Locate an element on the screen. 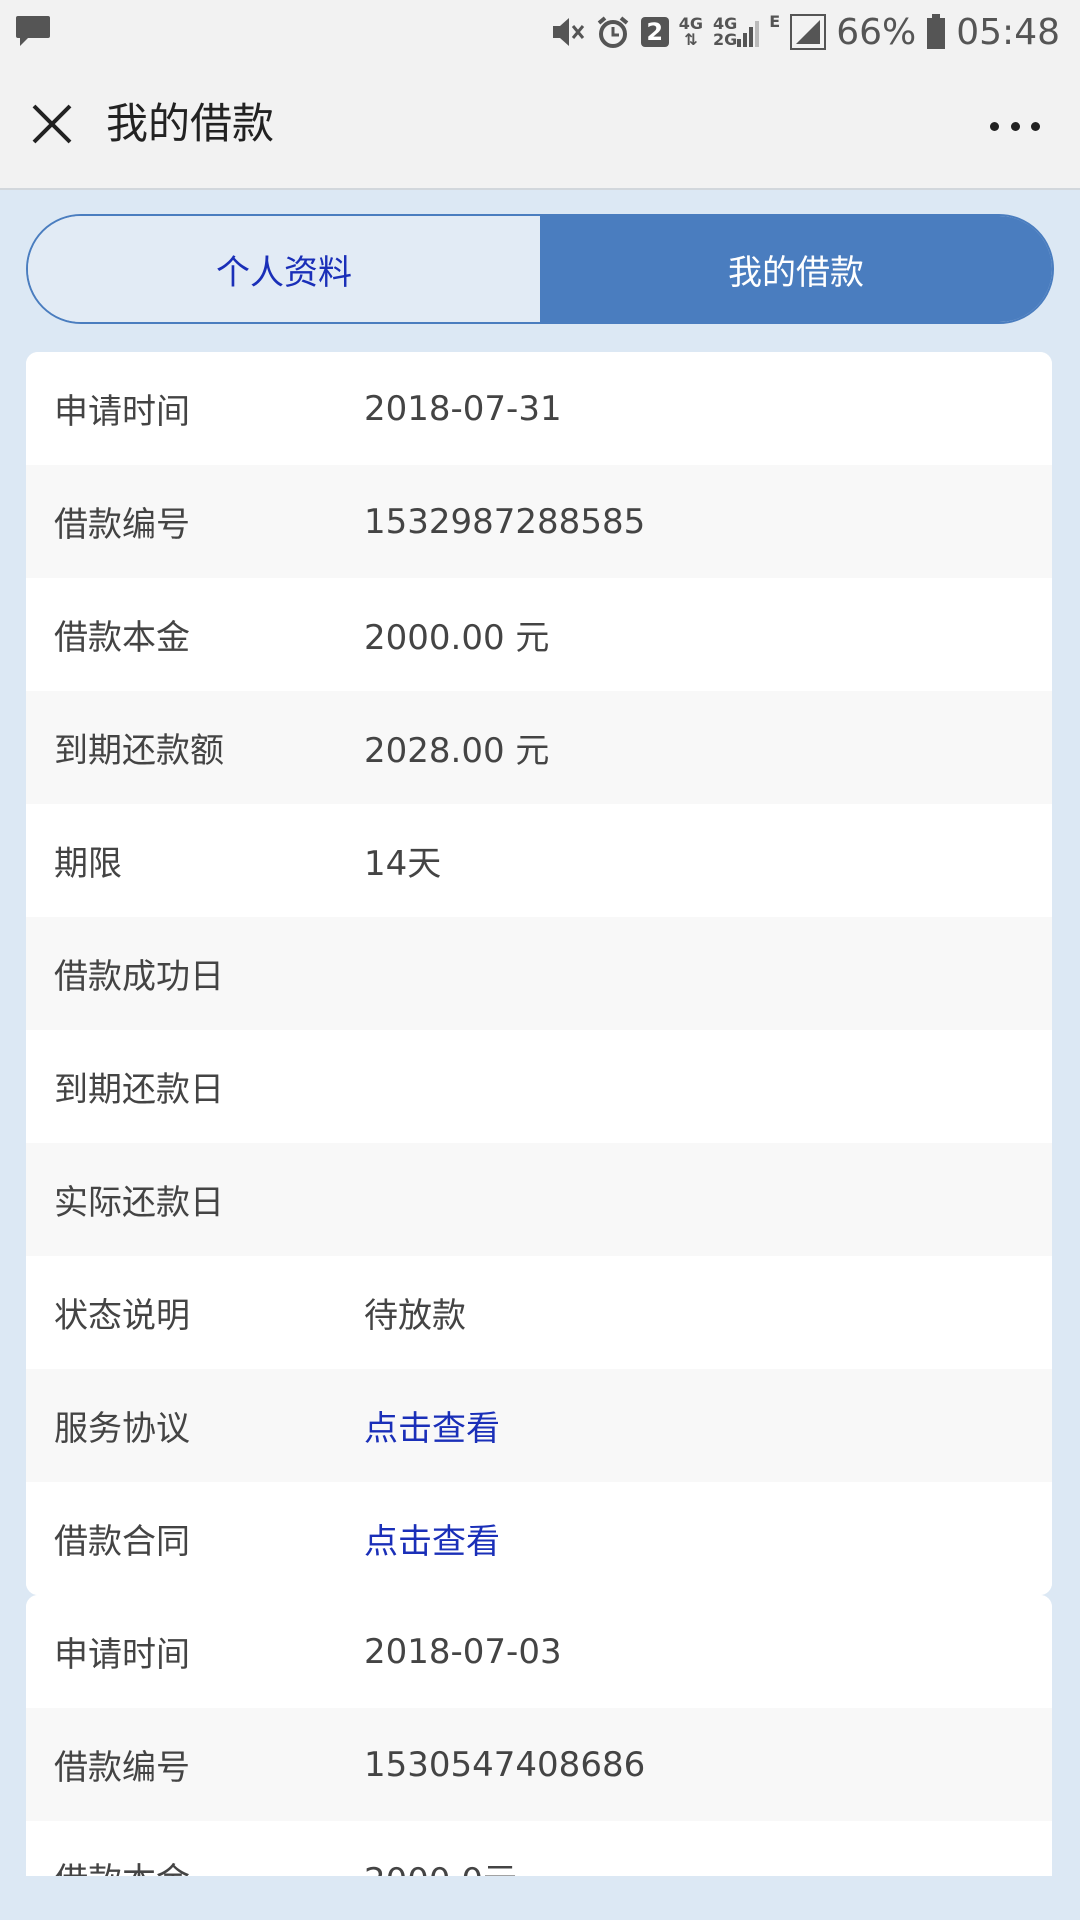  status-value: 待放款 is located at coordinates (415, 1316).